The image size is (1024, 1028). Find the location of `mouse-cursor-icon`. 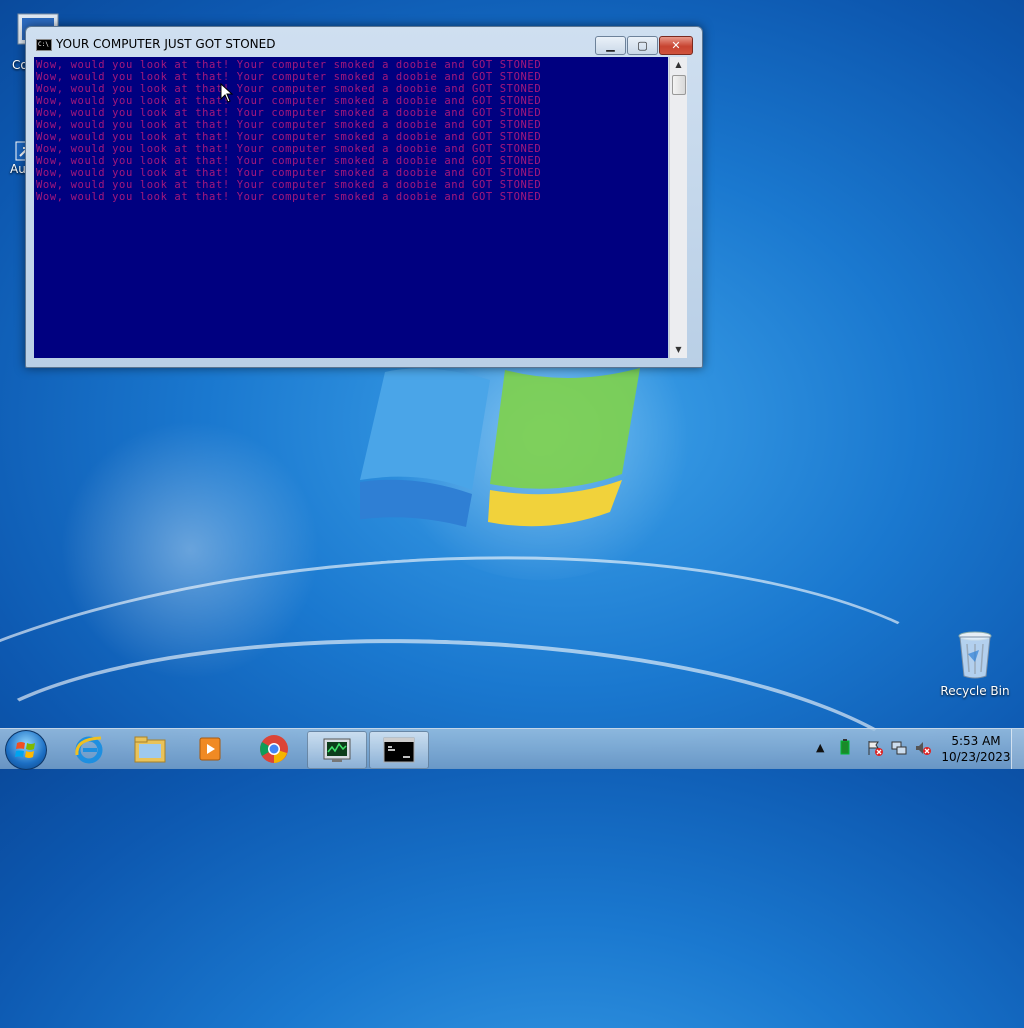

mouse-cursor-icon is located at coordinates (227, 93).